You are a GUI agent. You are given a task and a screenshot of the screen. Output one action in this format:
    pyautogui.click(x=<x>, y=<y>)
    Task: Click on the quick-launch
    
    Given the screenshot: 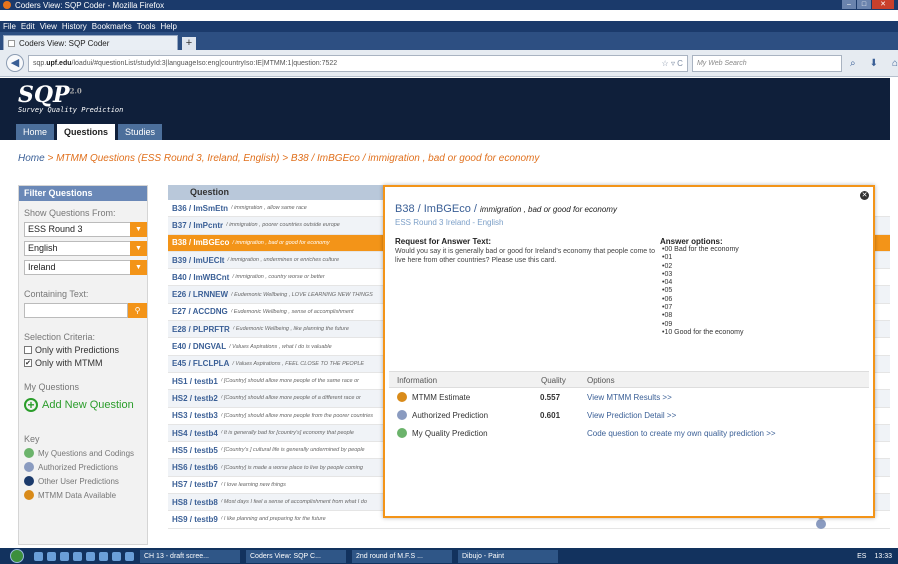 What is the action you would take?
    pyautogui.click(x=84, y=556)
    